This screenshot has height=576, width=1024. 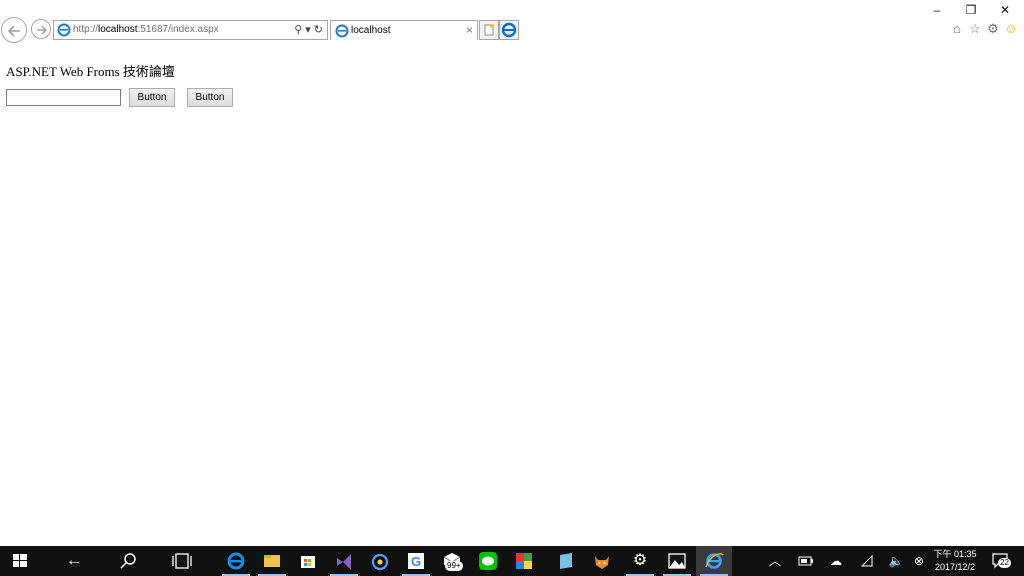 What do you see at coordinates (993, 29) in the screenshot?
I see `settings-icon: ⚙` at bounding box center [993, 29].